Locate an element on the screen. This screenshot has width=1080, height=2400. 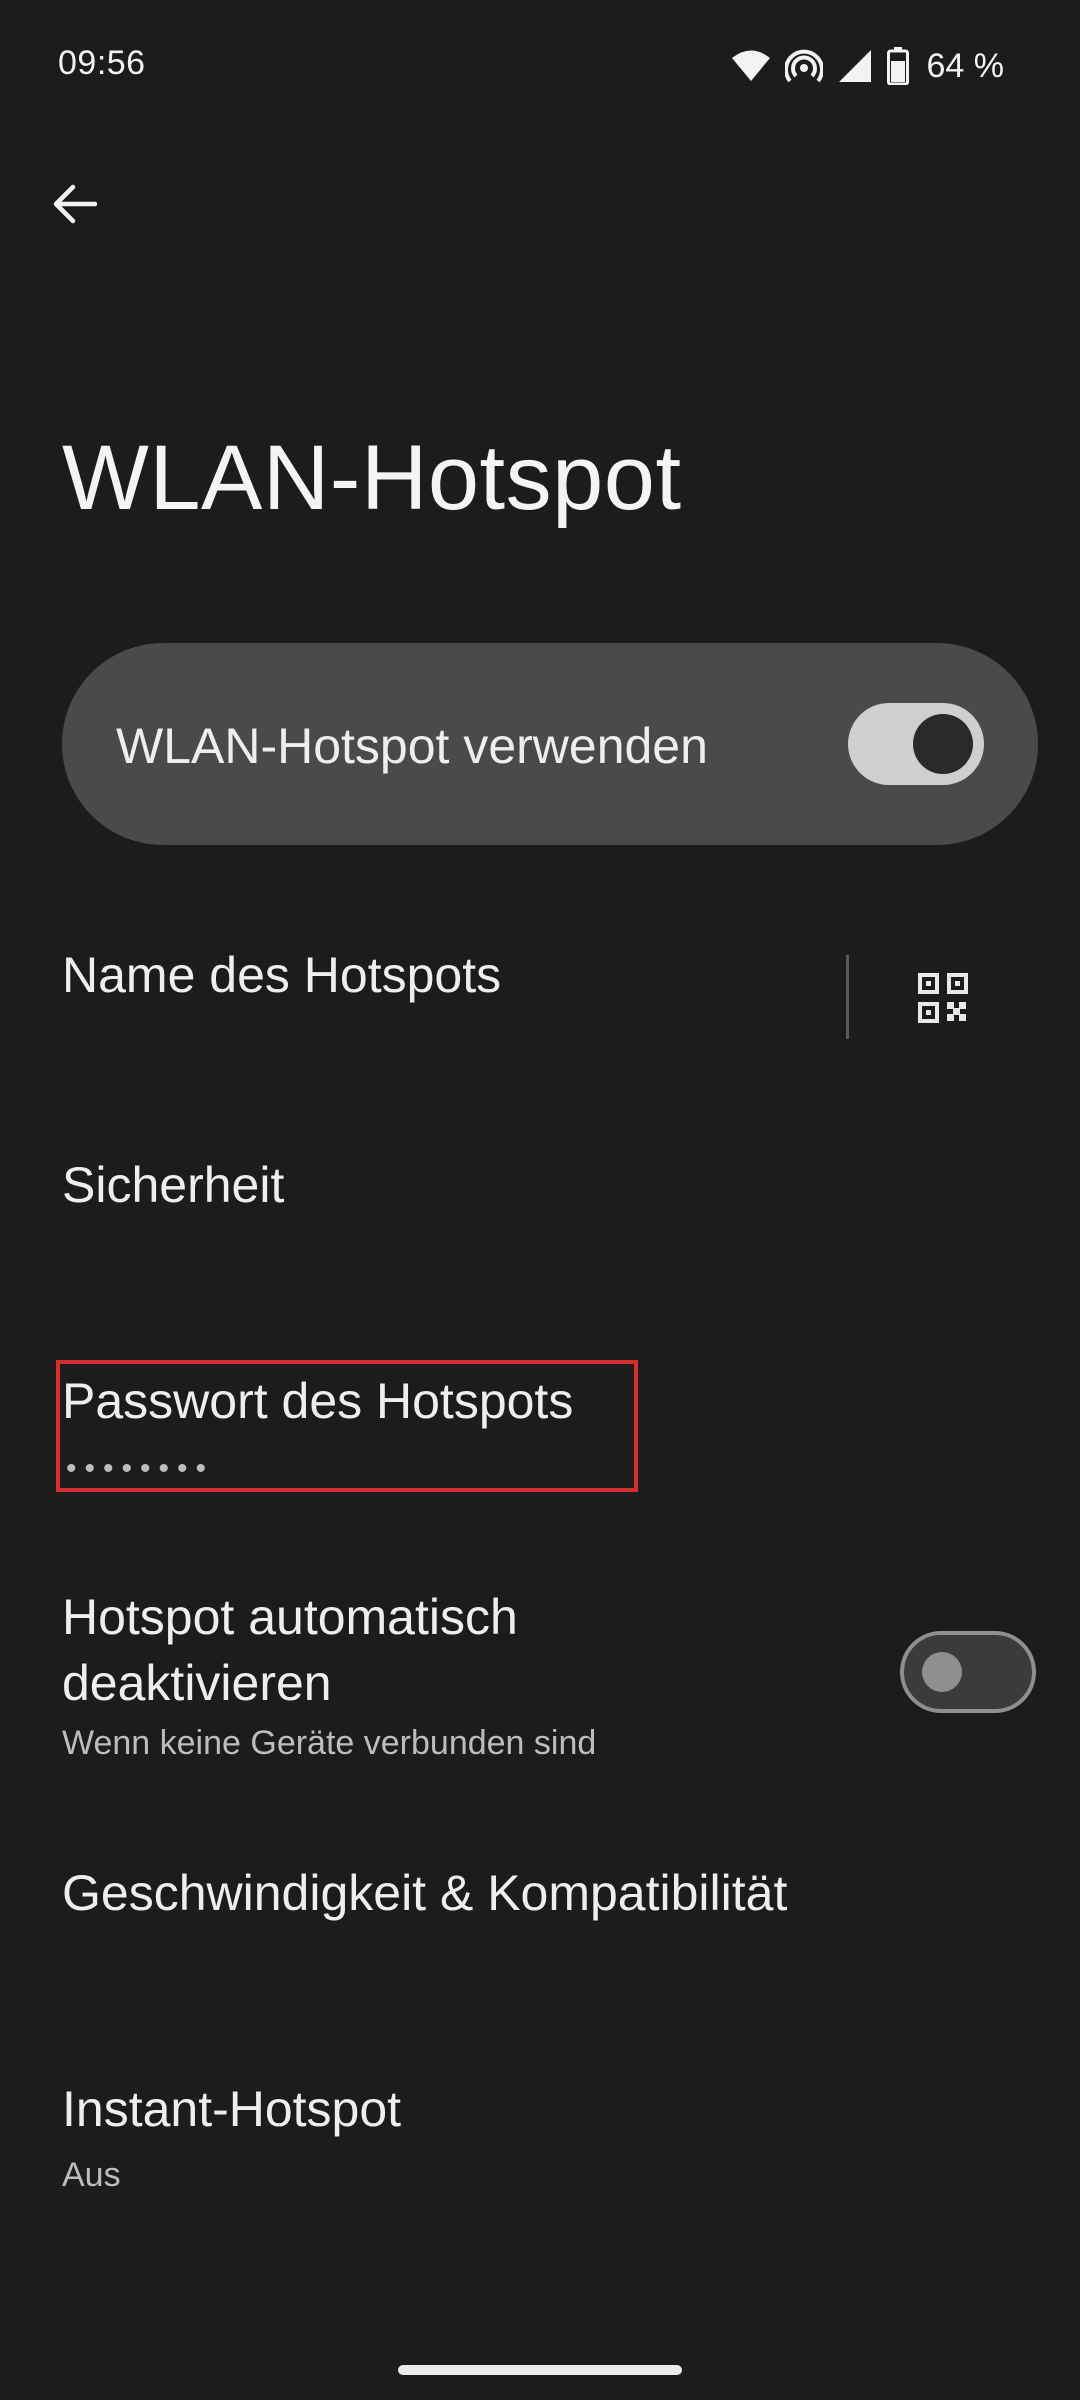
back-button is located at coordinates (74, 206).